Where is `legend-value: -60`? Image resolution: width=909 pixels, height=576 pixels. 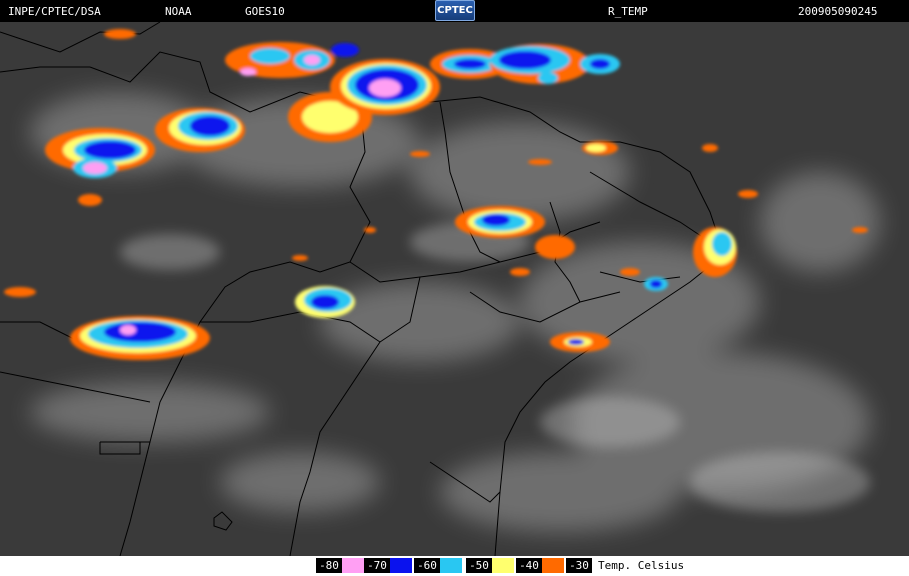 legend-value: -60 is located at coordinates (427, 565).